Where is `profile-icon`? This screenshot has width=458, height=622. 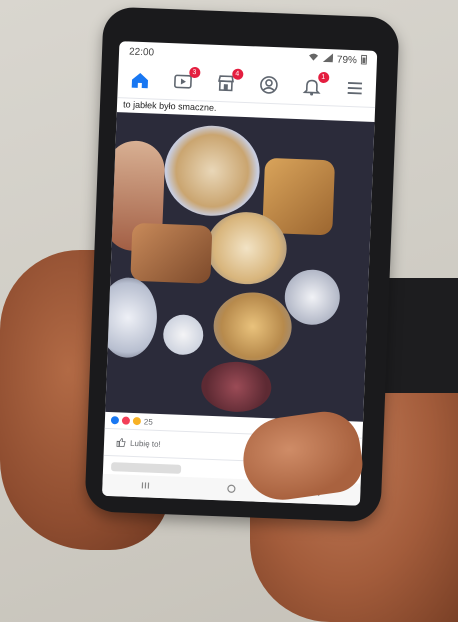 profile-icon is located at coordinates (268, 85).